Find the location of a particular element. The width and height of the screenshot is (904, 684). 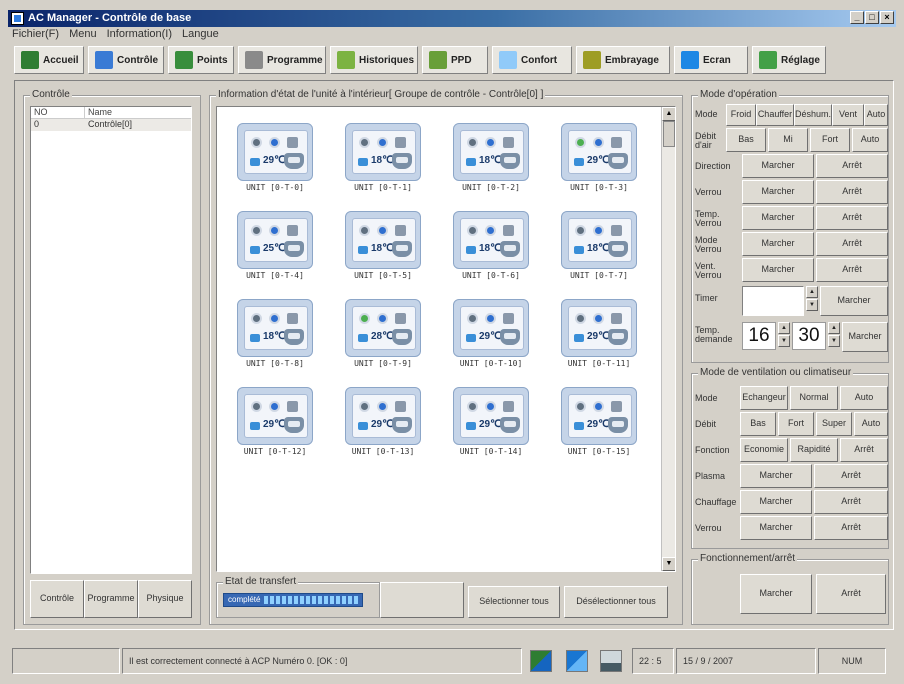

vent-debit-super-button: Super is located at coordinates (834, 424).